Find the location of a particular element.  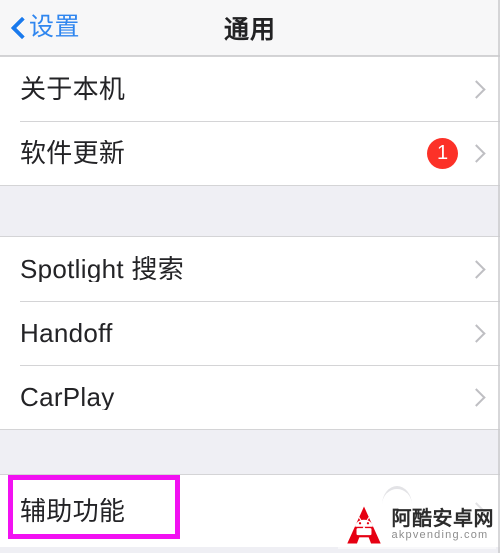

list-item-handoff: Handoff is located at coordinates (250, 333).